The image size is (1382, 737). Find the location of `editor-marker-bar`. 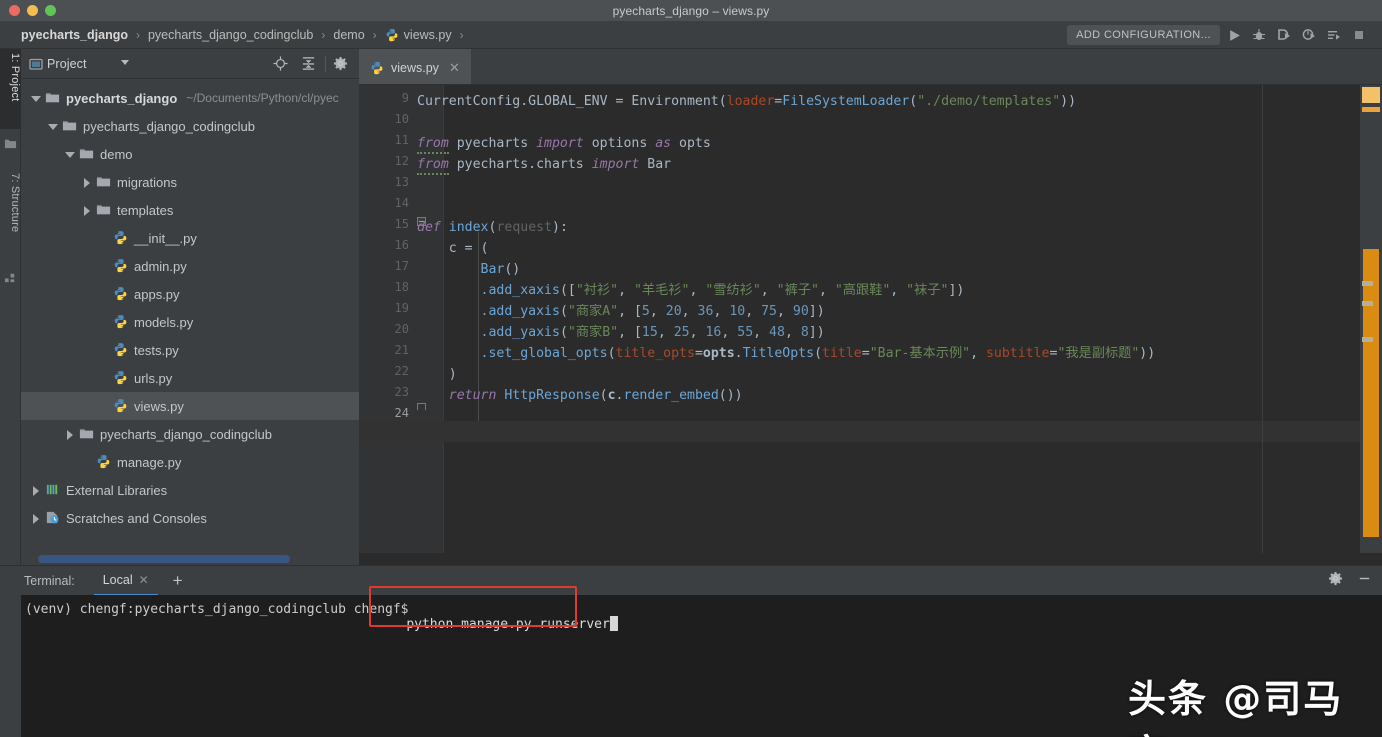

editor-marker-bar is located at coordinates (1371, 319).